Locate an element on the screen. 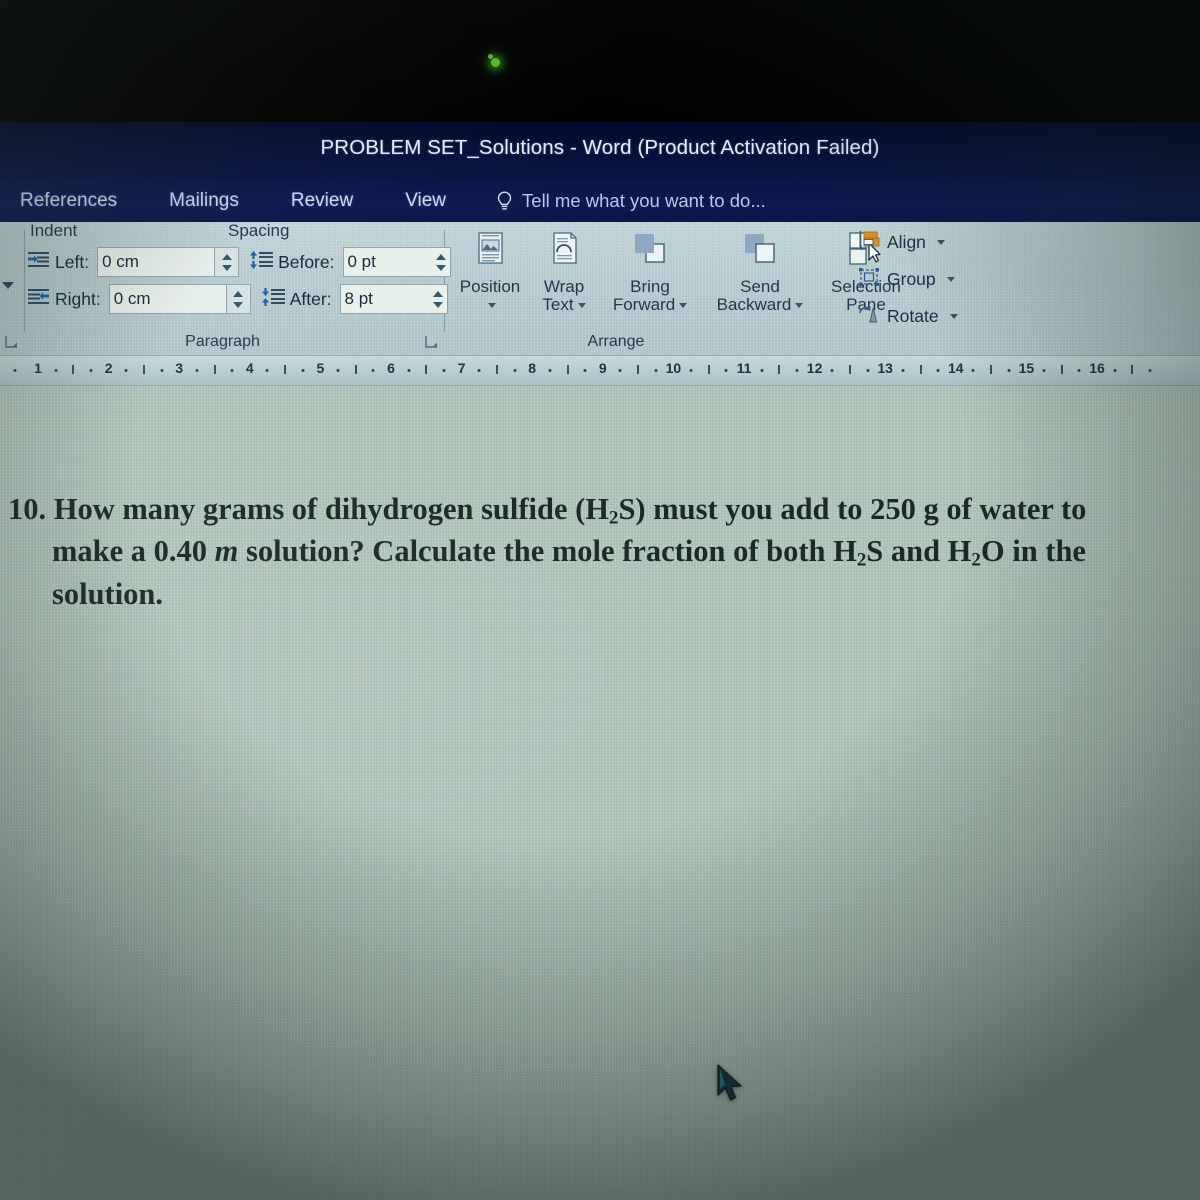 This screenshot has width=1200, height=1200. align-button: Align is located at coordinates (901, 242).